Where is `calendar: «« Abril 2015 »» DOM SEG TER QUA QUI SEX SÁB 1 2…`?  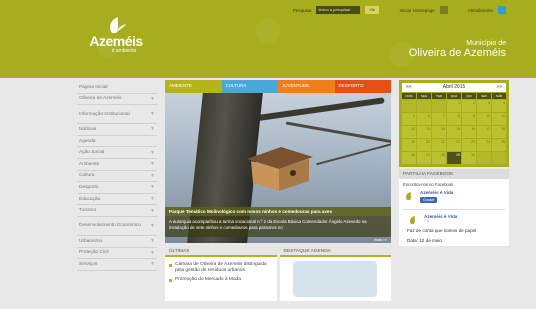
calendar: «« Abril 2015 »» DOM SEG TER QUA QUI SEX SÁB 1 2… is located at coordinates (454, 123).